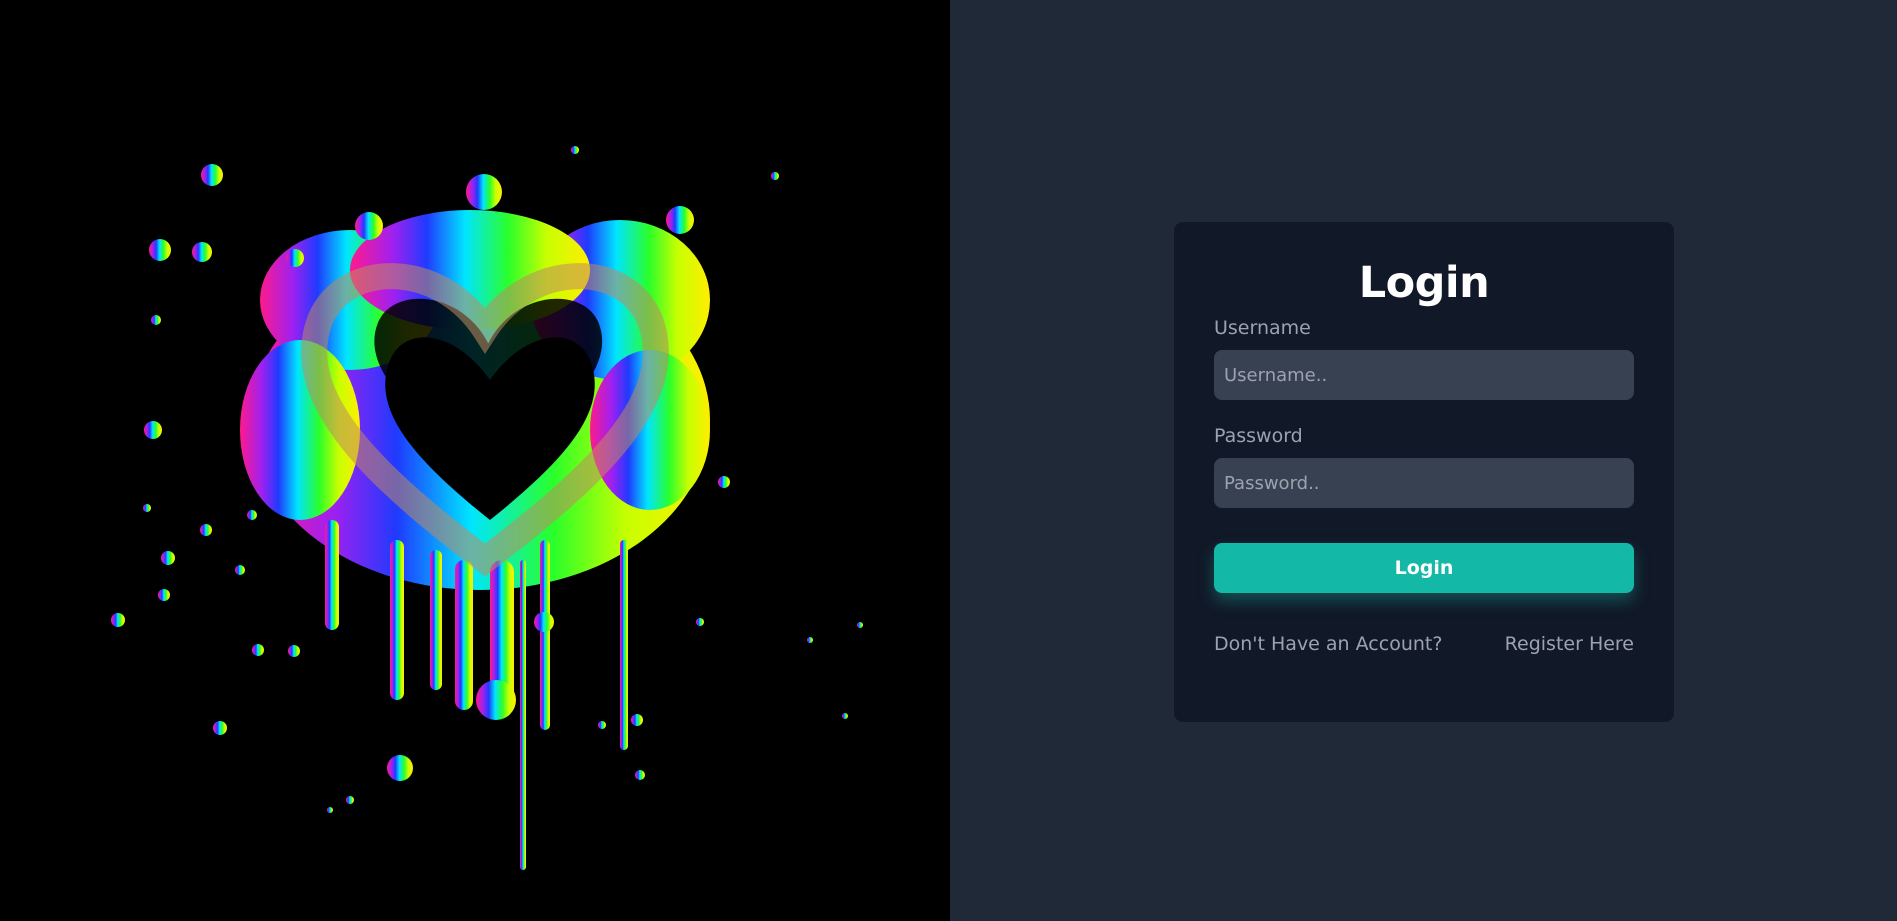 The width and height of the screenshot is (1897, 921). What do you see at coordinates (1328, 644) in the screenshot?
I see `no-account-text: Don't Have an Account?` at bounding box center [1328, 644].